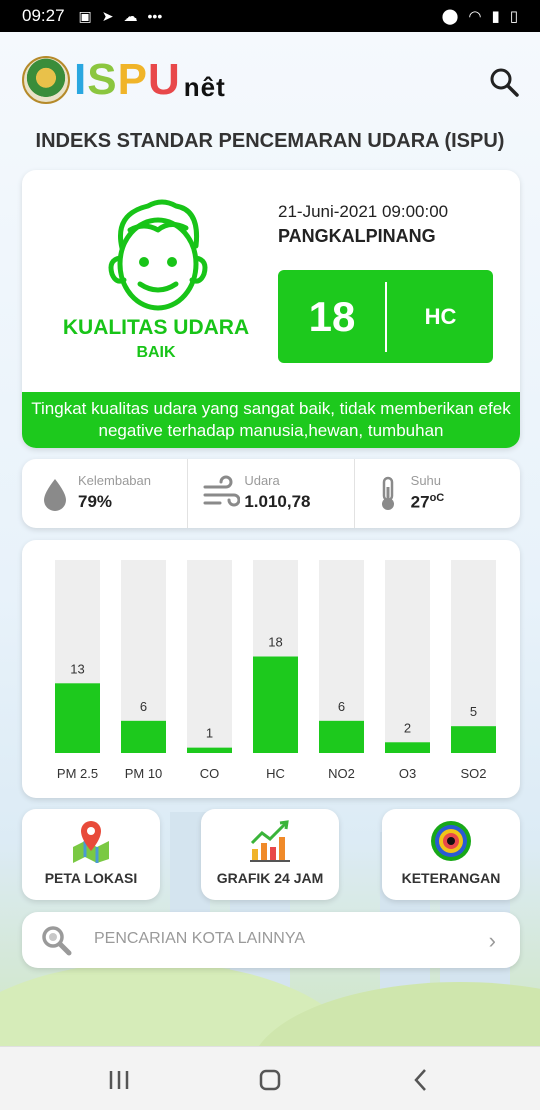 The height and width of the screenshot is (1110, 540). I want to click on category-label: NO2, so click(341, 773).